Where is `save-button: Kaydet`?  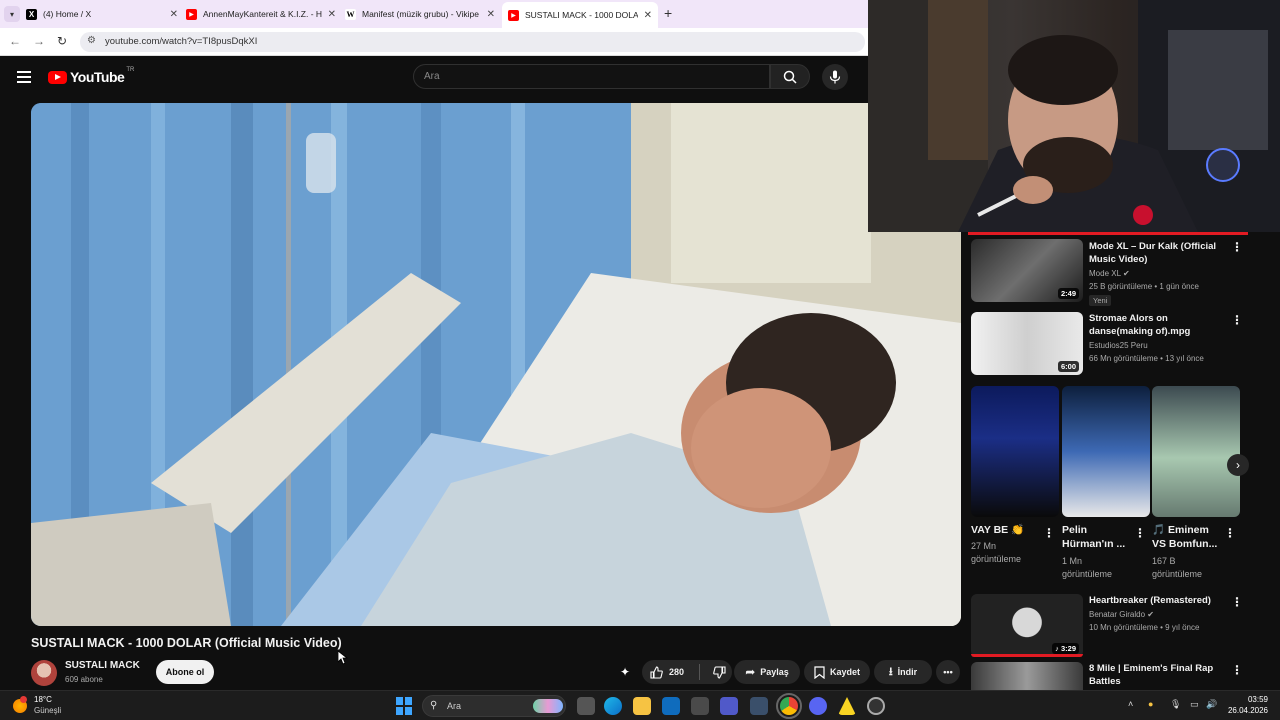 save-button: Kaydet is located at coordinates (837, 672).